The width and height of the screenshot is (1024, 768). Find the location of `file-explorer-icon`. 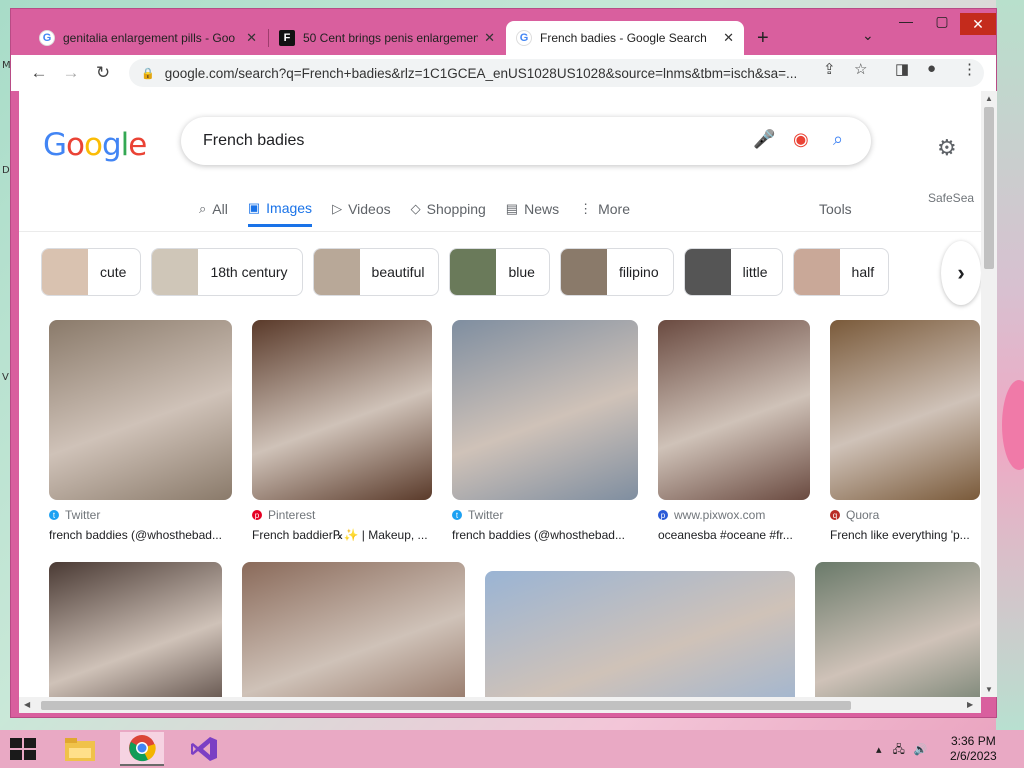

file-explorer-icon is located at coordinates (80, 749).